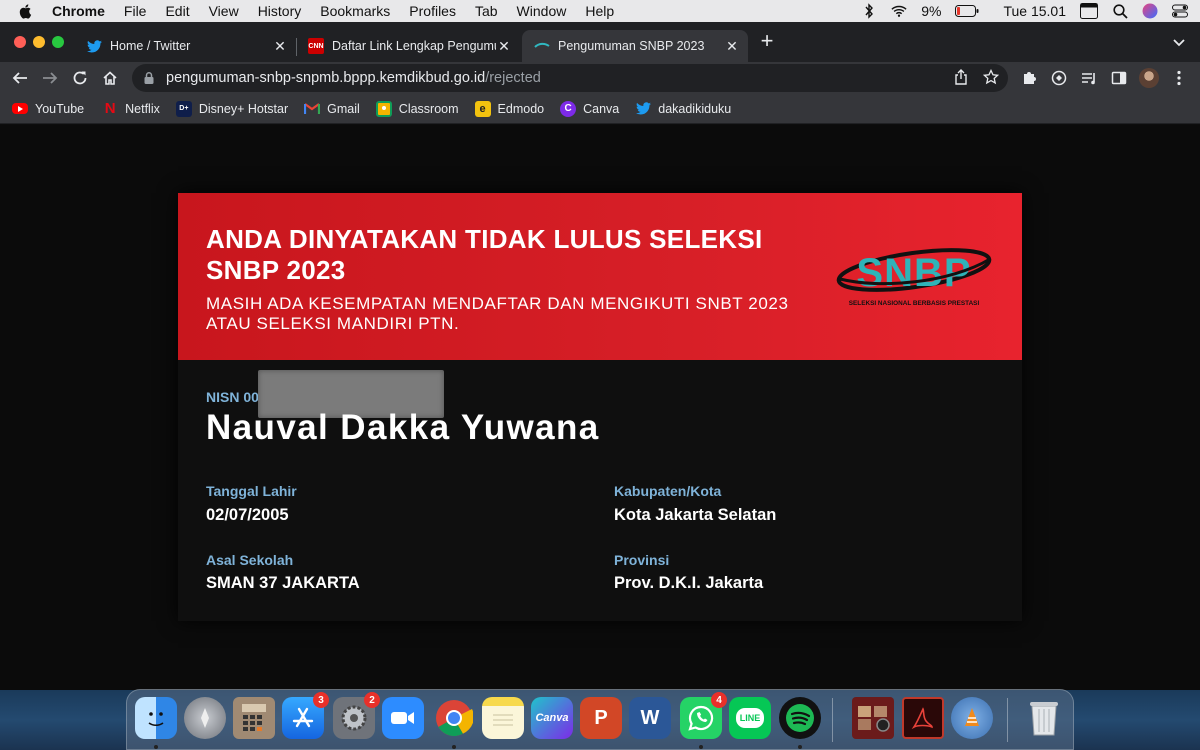  I want to click on bookmark-netflix: N Netflix, so click(131, 108).